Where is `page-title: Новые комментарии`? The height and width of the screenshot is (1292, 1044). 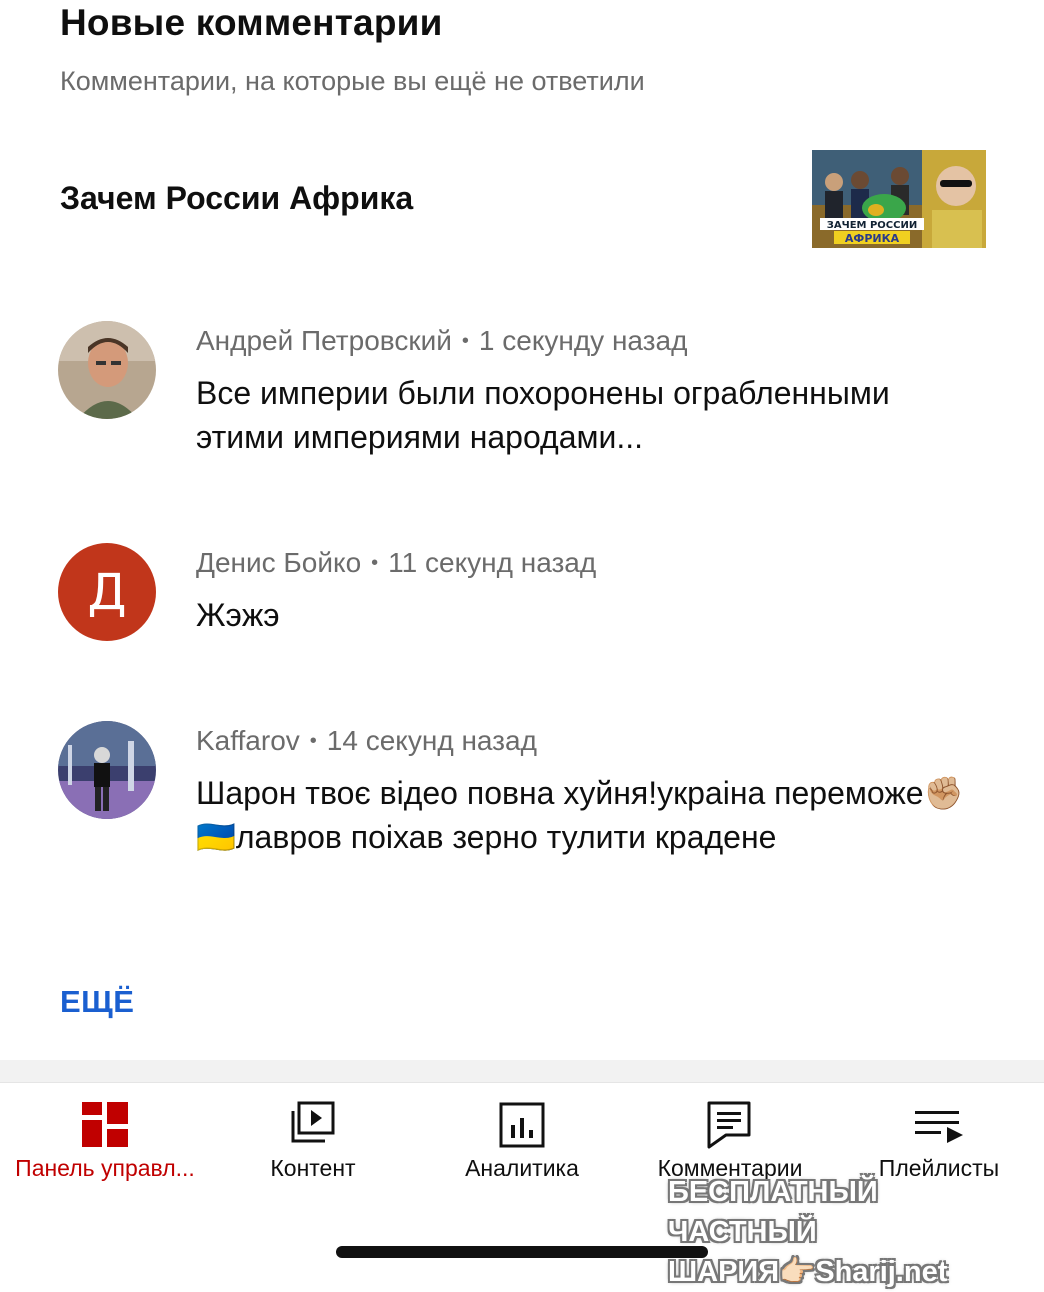 page-title: Новые комментарии is located at coordinates (251, 22).